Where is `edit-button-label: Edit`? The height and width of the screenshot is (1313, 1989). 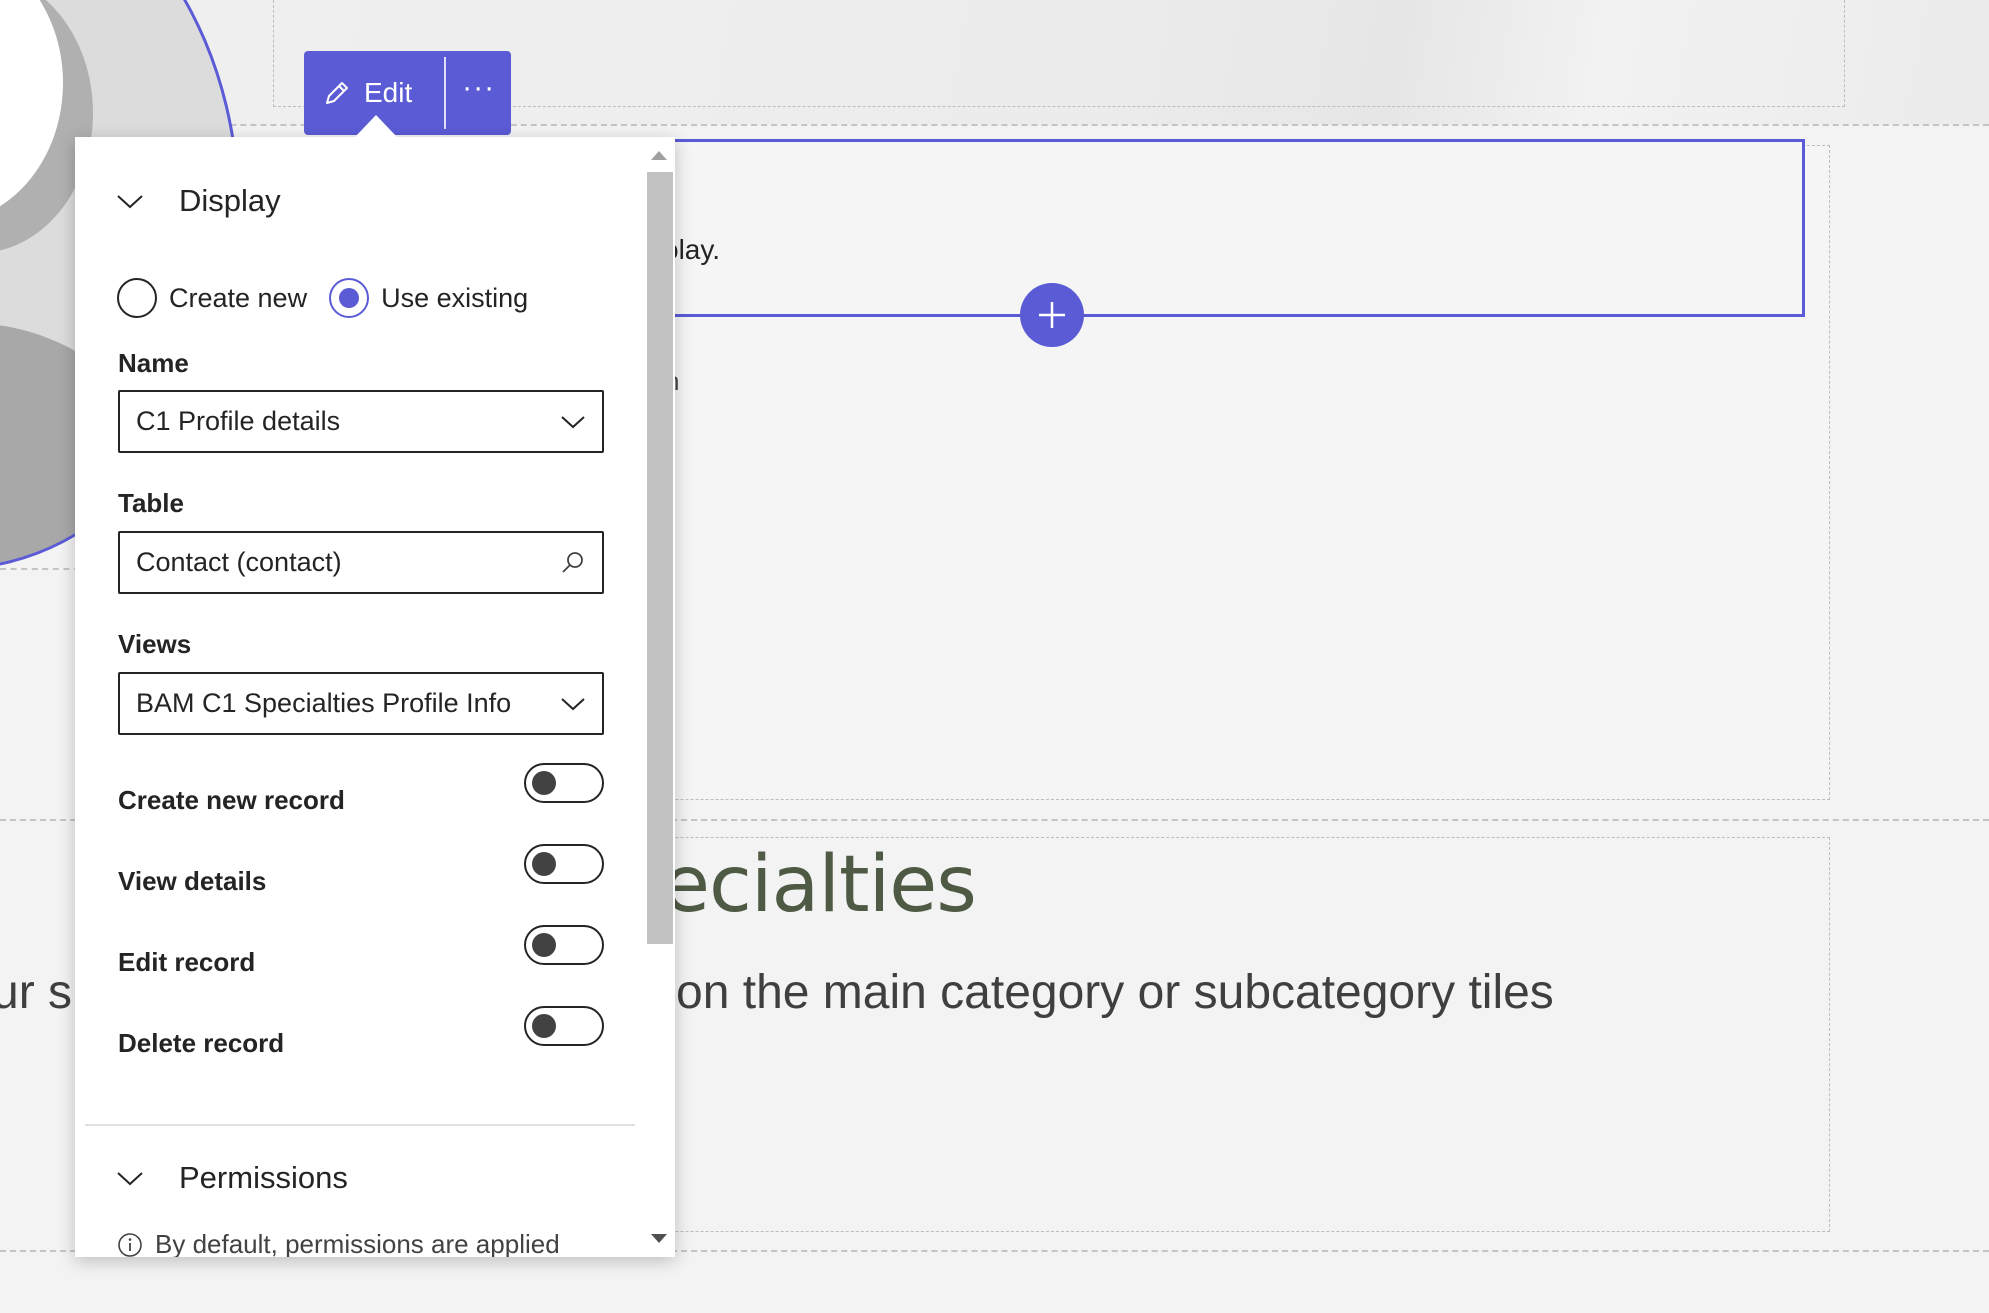 edit-button-label: Edit is located at coordinates (388, 92).